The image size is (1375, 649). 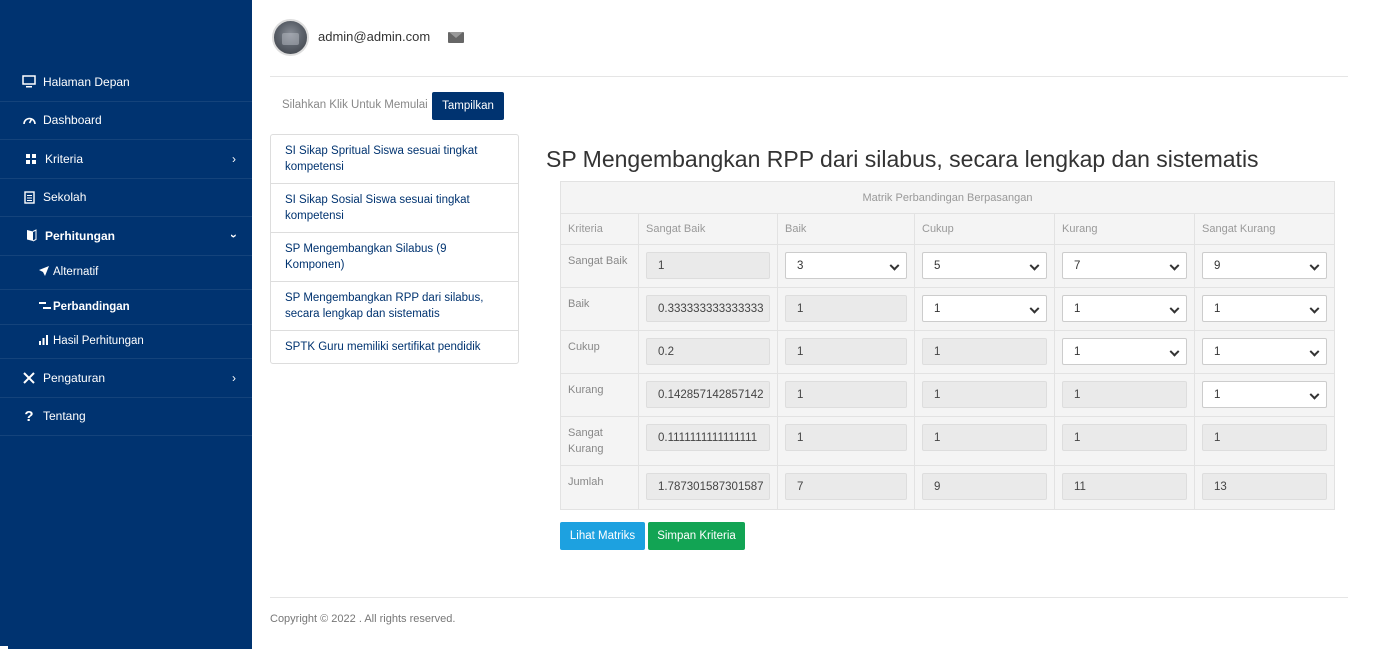 What do you see at coordinates (1264, 229) in the screenshot?
I see `matrix-column-header: Sangat Kurang` at bounding box center [1264, 229].